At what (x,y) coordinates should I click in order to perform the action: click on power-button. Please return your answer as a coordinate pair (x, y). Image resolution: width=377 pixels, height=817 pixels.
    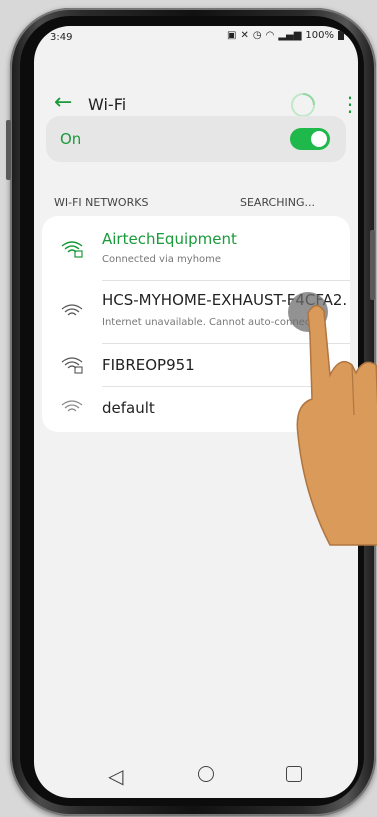
    Looking at the image, I should click on (372, 265).